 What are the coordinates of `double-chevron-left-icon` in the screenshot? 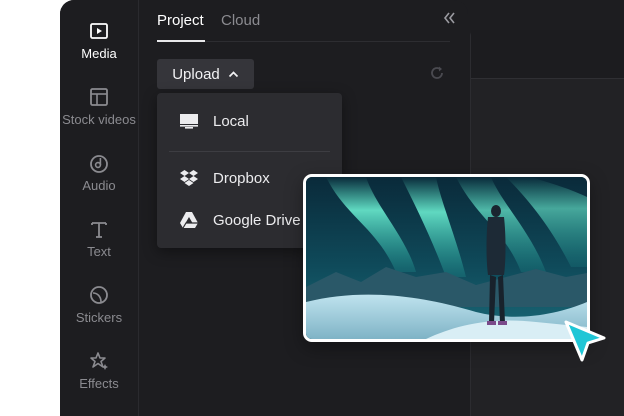 It's located at (449, 18).